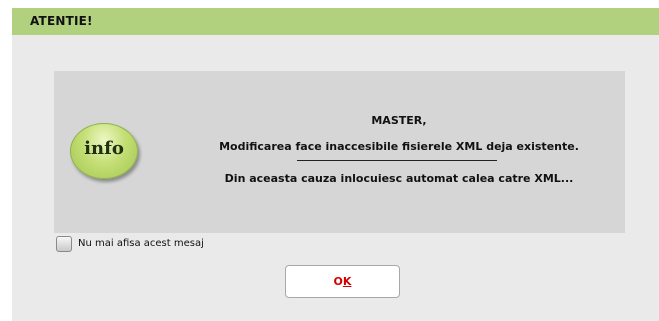 This screenshot has width=659, height=321. I want to click on dont-show-again-checkbox, so click(64, 244).